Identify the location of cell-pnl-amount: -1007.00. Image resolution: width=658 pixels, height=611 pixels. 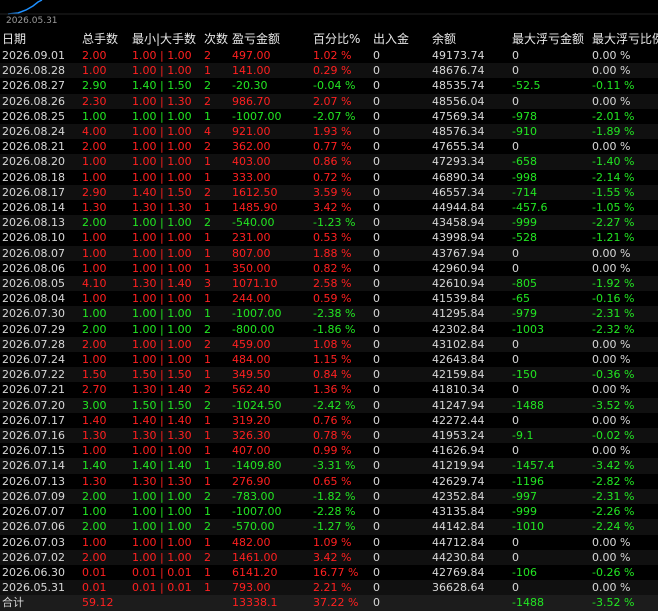
(270, 314).